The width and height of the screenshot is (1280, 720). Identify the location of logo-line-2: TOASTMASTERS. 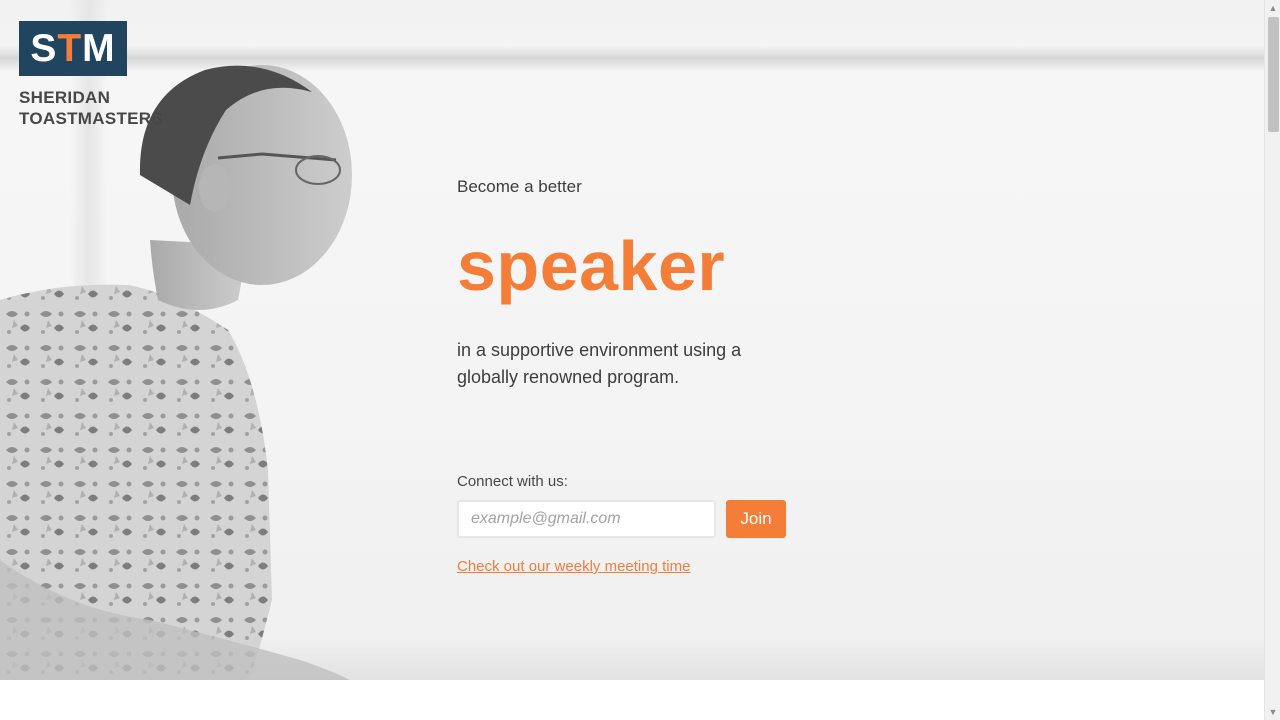
(91, 118).